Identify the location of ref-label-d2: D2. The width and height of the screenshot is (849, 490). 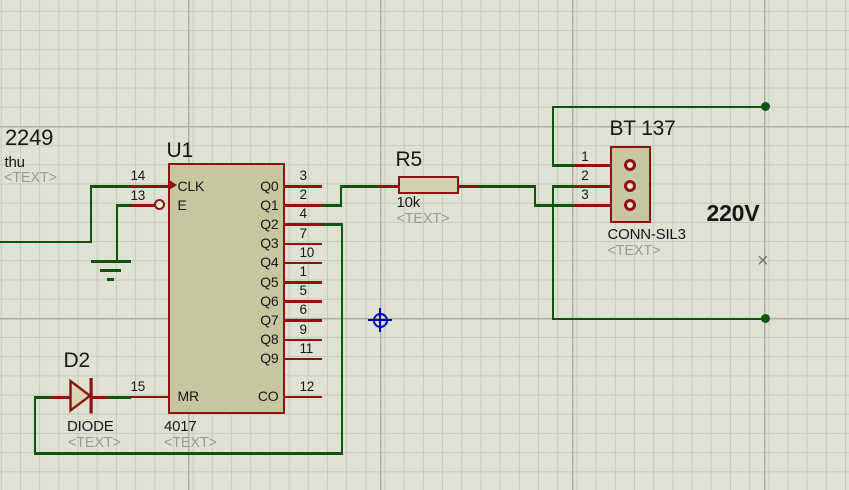
(77, 360).